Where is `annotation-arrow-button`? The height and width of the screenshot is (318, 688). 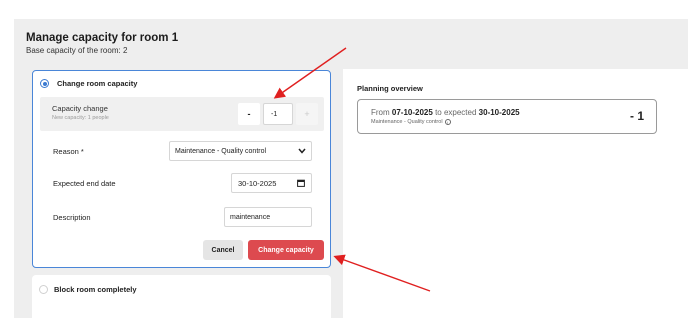
annotation-arrow-button is located at coordinates (382, 273).